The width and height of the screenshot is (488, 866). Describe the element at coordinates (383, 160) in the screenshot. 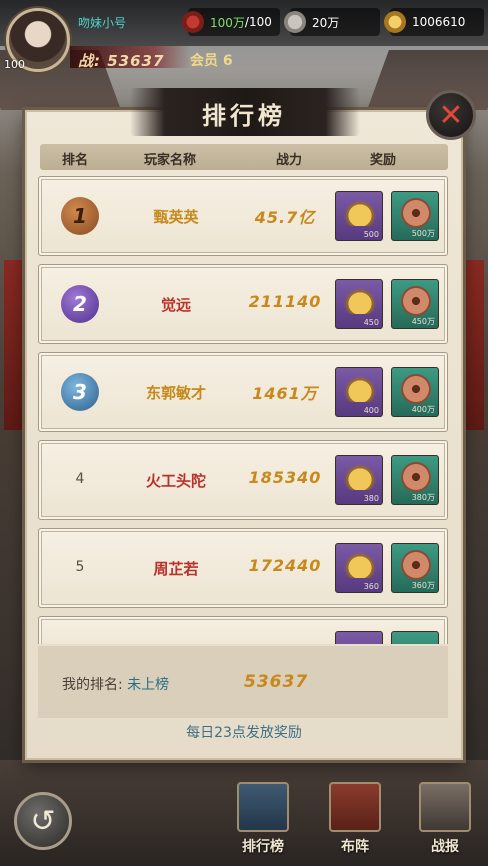

I see `header-reward: 奖励` at that location.